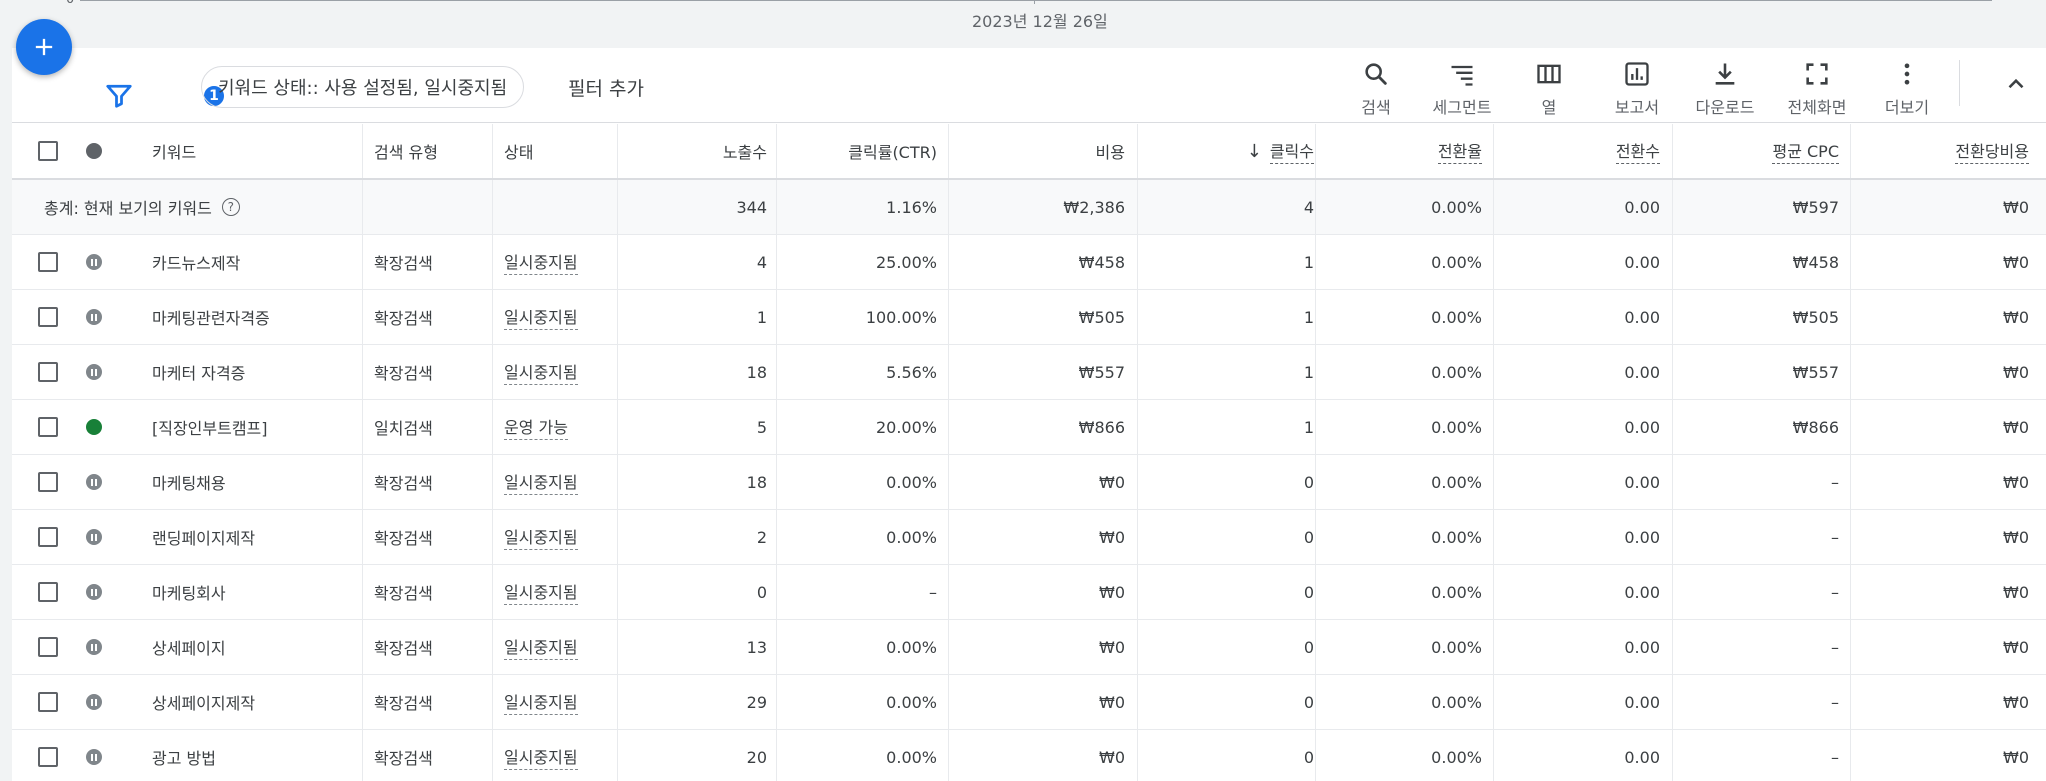 The width and height of the screenshot is (2046, 781). What do you see at coordinates (211, 317) in the screenshot?
I see `keyword-cell: 마케팅관련자격증` at bounding box center [211, 317].